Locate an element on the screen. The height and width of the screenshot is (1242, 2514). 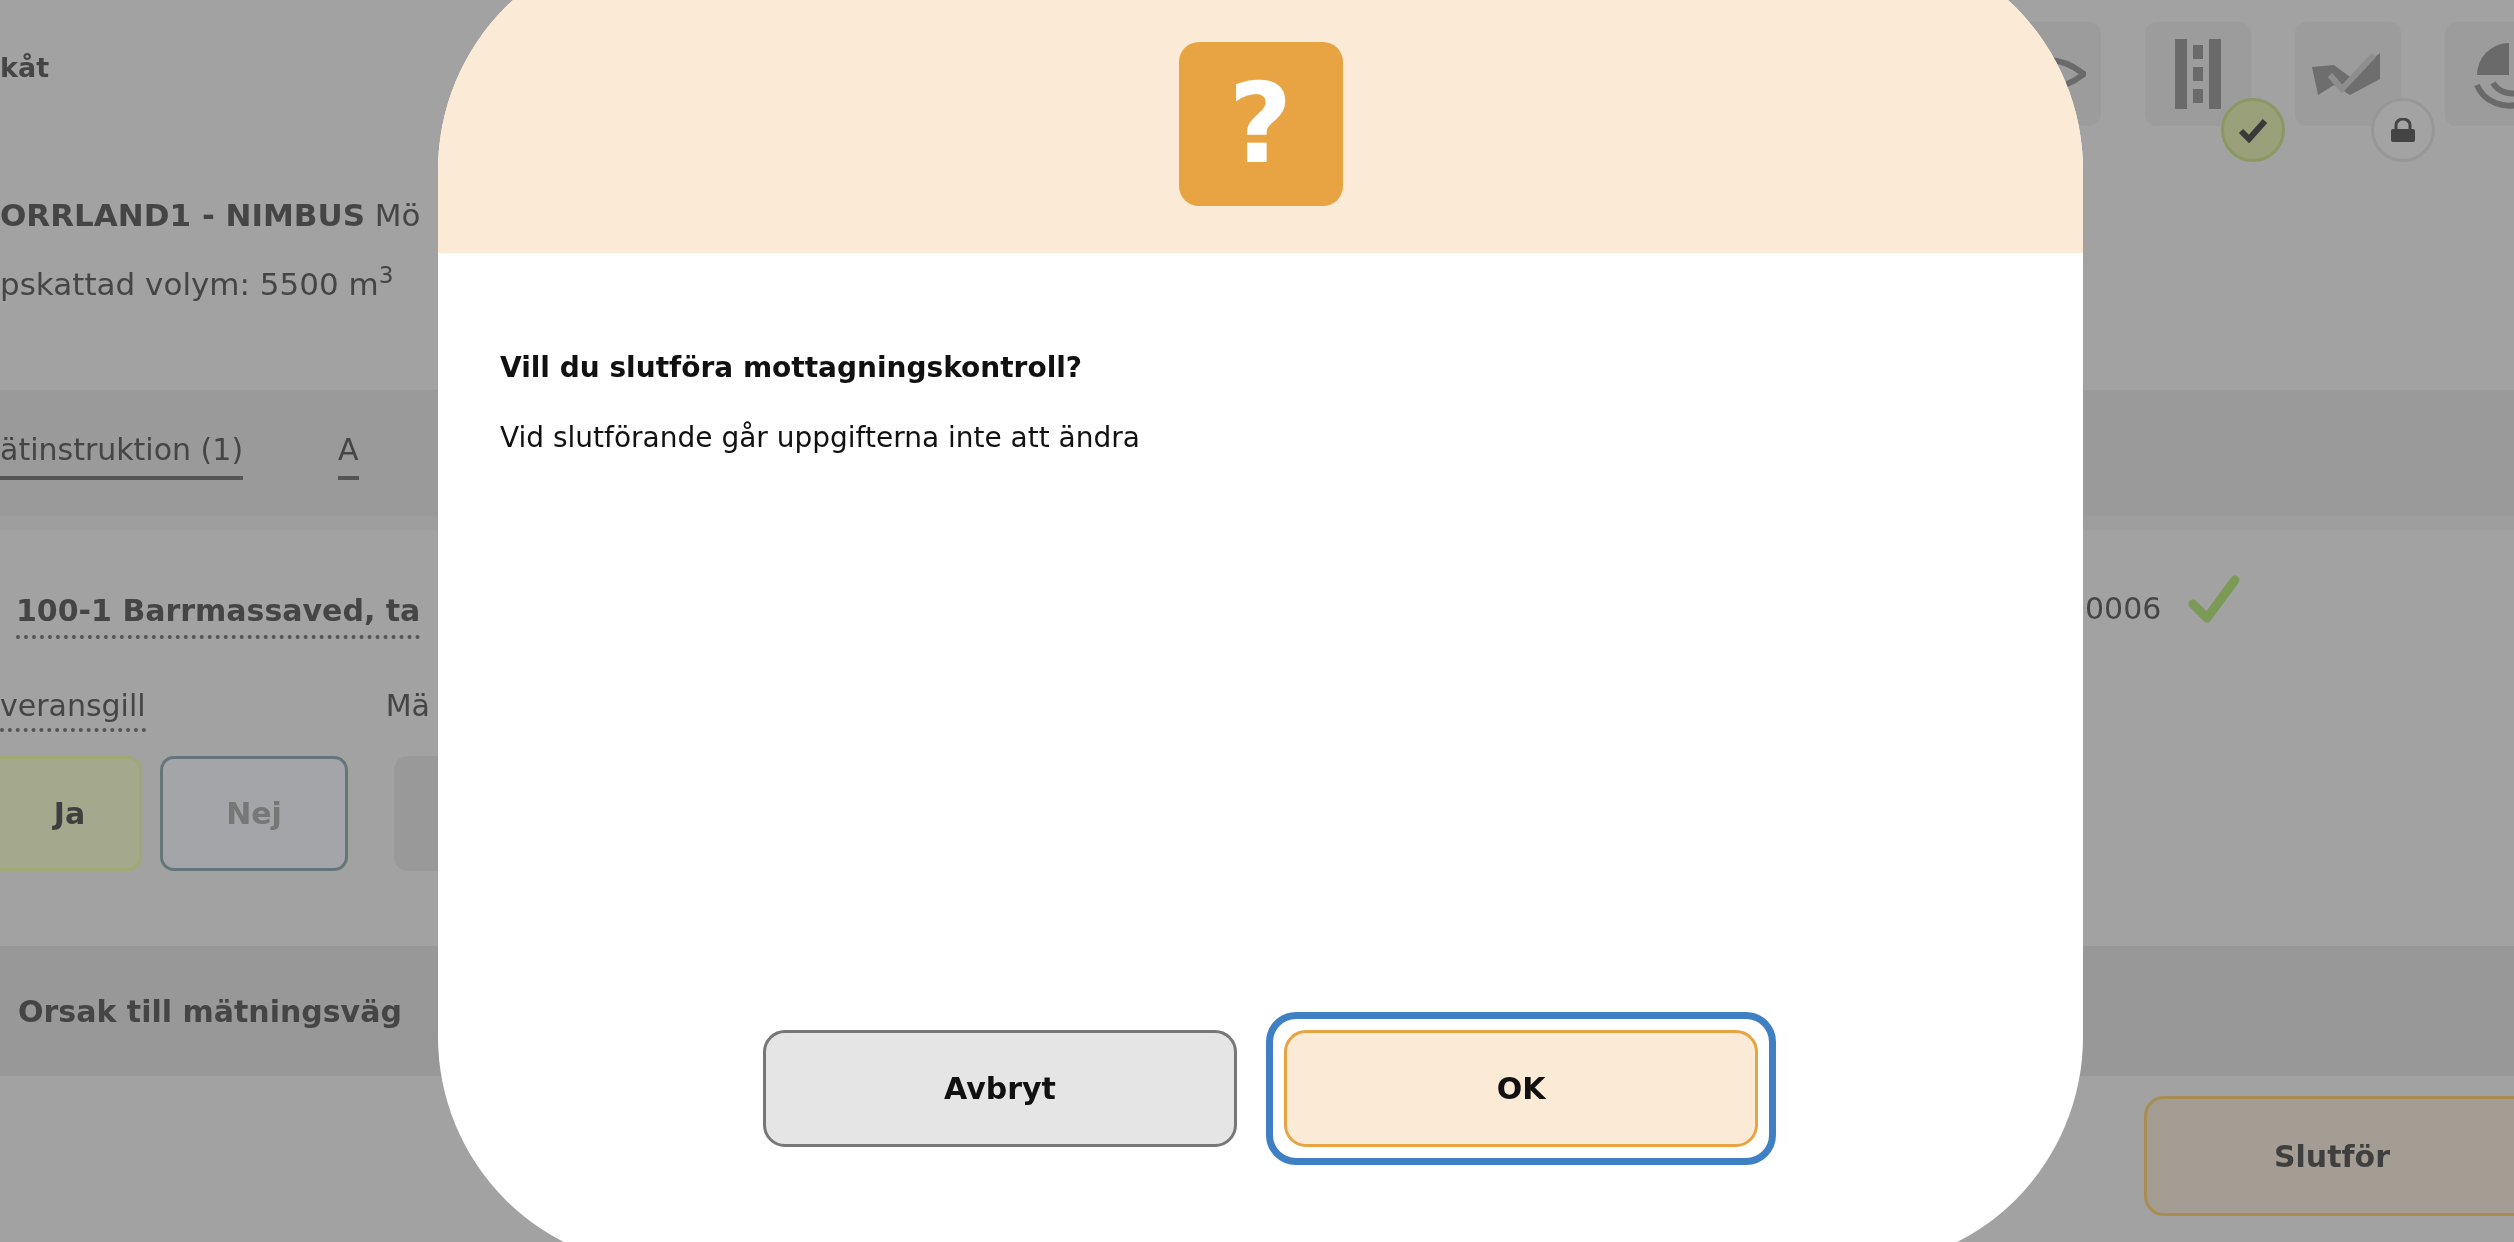
choice-button: Ja is located at coordinates (71, 813).